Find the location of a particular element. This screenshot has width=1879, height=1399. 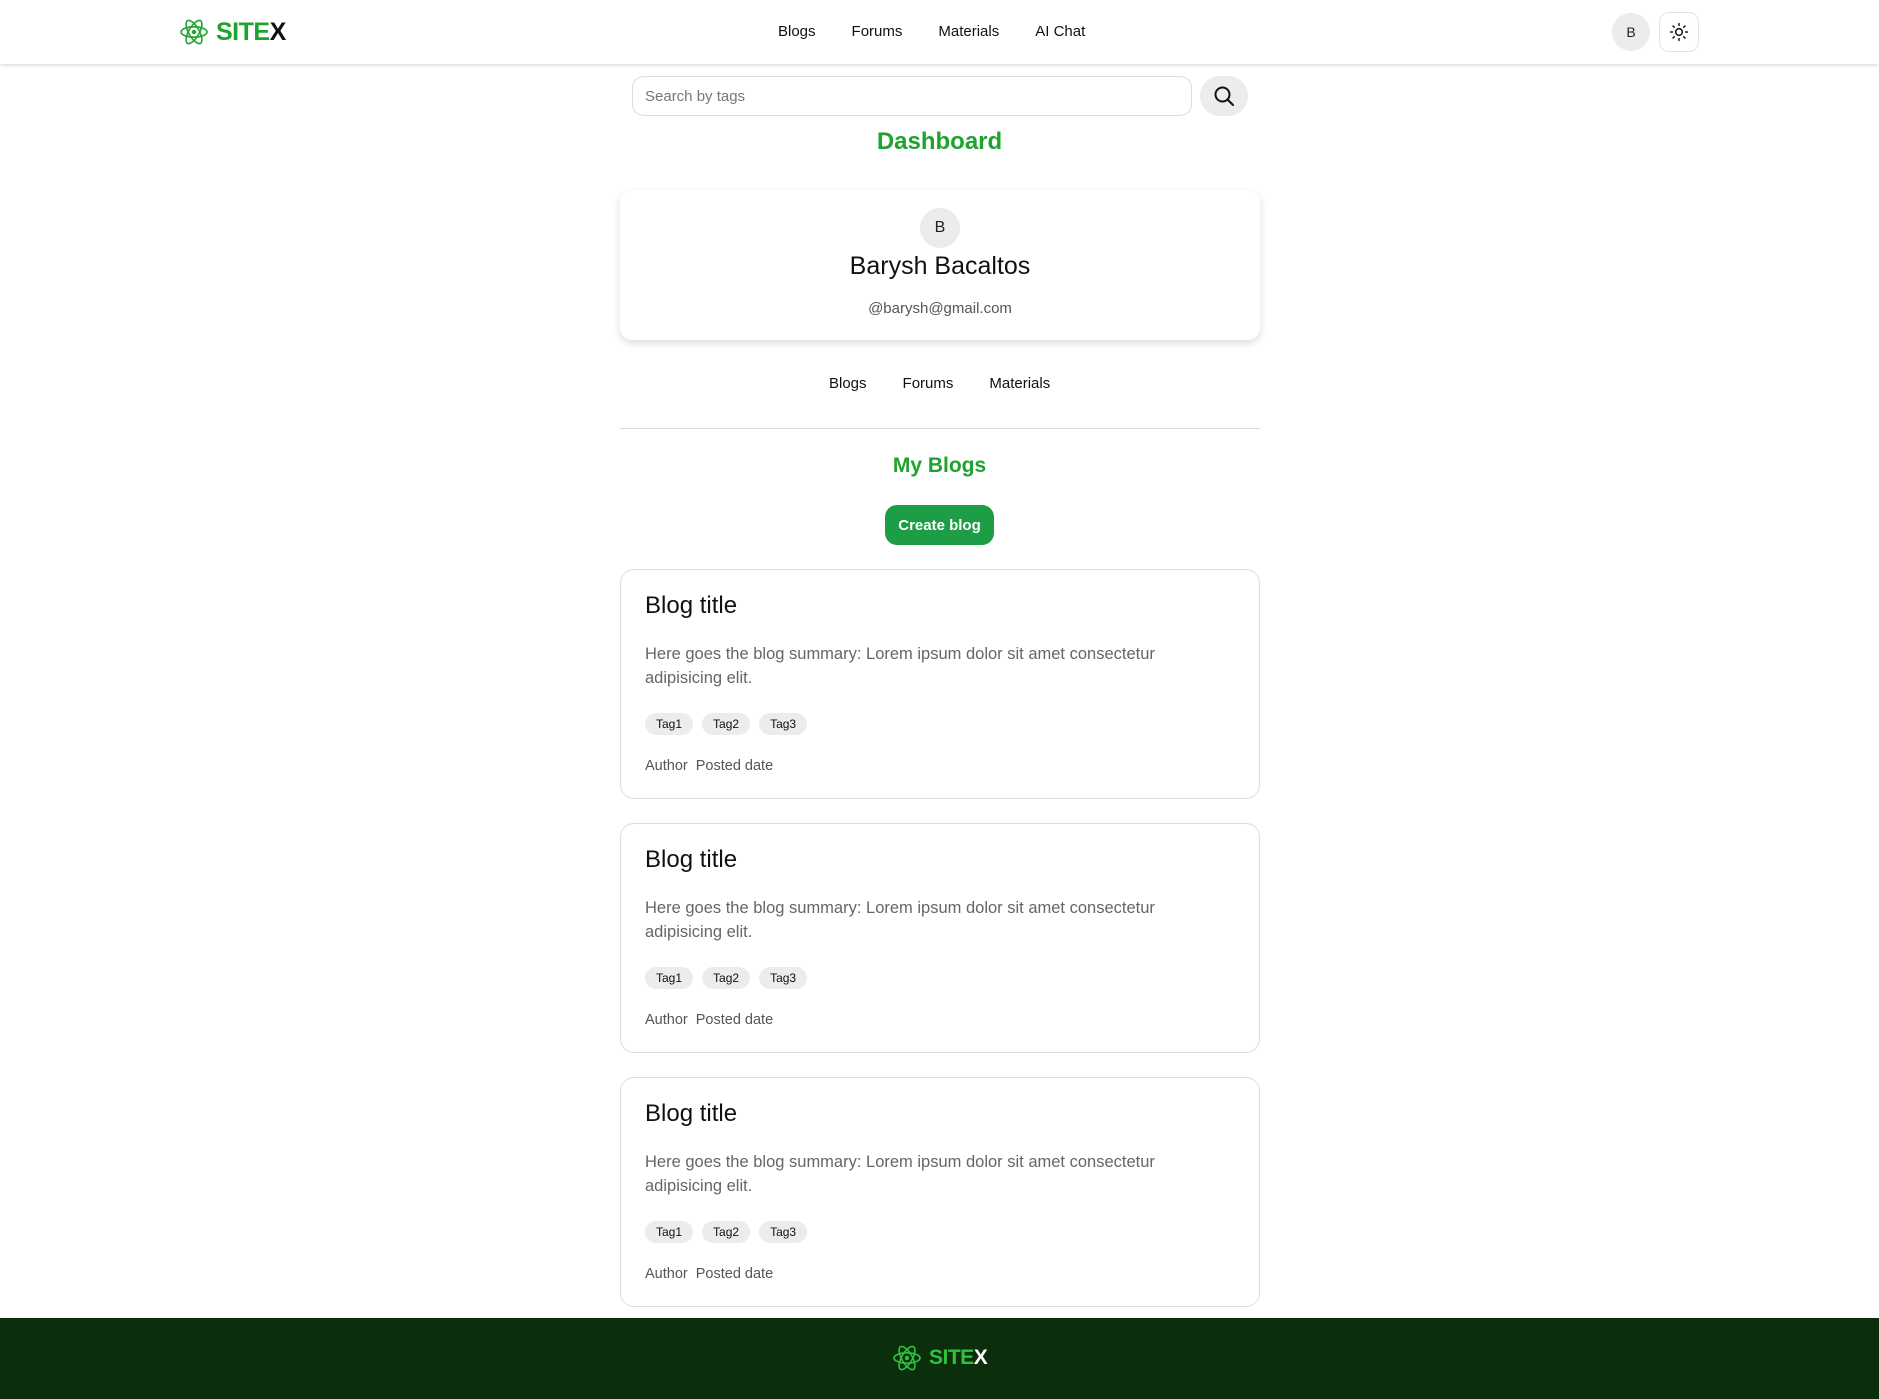

dashboard-tabs: Blogs Forums Materials is located at coordinates (939, 384).